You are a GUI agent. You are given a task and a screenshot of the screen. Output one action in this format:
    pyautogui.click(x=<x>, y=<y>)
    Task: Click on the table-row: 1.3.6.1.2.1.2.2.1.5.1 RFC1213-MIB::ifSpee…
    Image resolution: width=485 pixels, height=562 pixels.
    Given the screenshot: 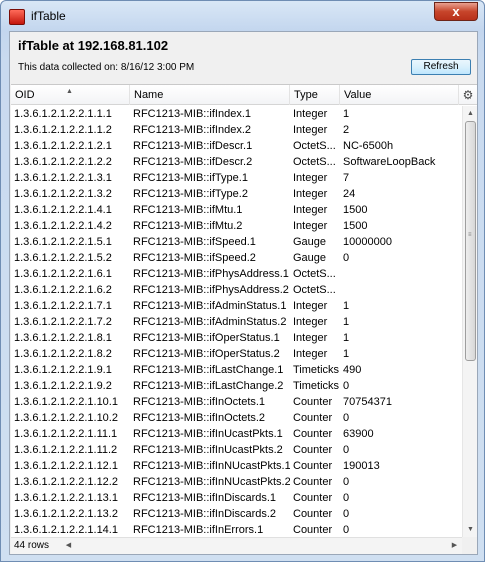 What is the action you would take?
    pyautogui.click(x=236, y=242)
    